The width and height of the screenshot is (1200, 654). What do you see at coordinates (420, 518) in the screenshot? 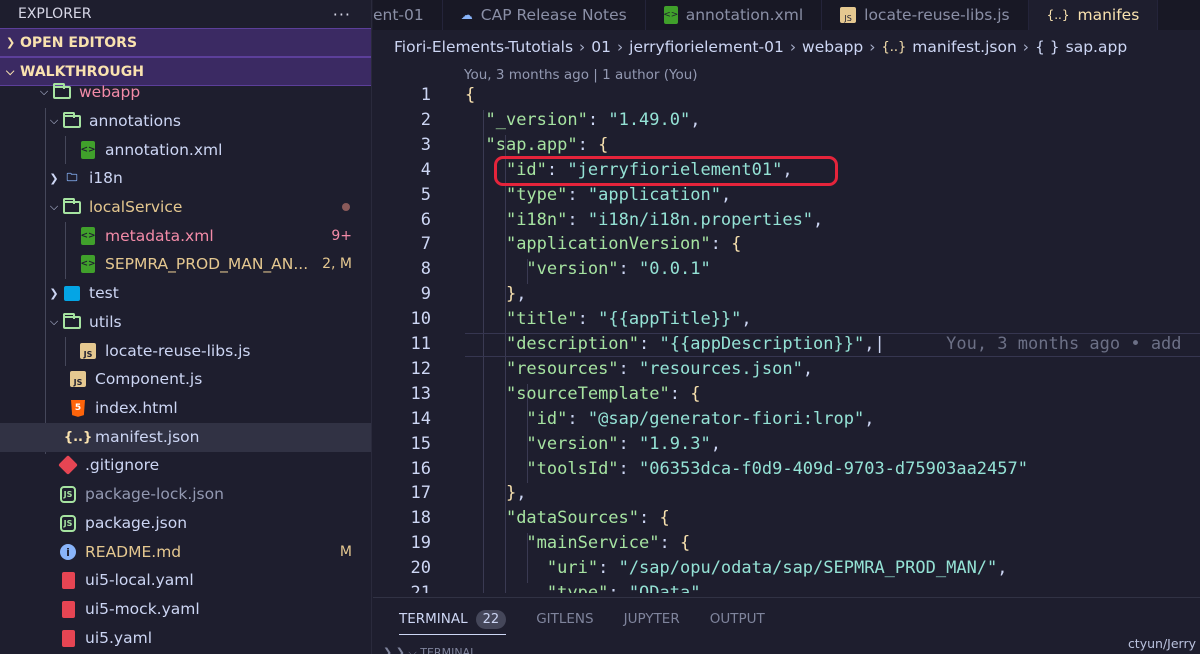
I see `line-number: 18` at bounding box center [420, 518].